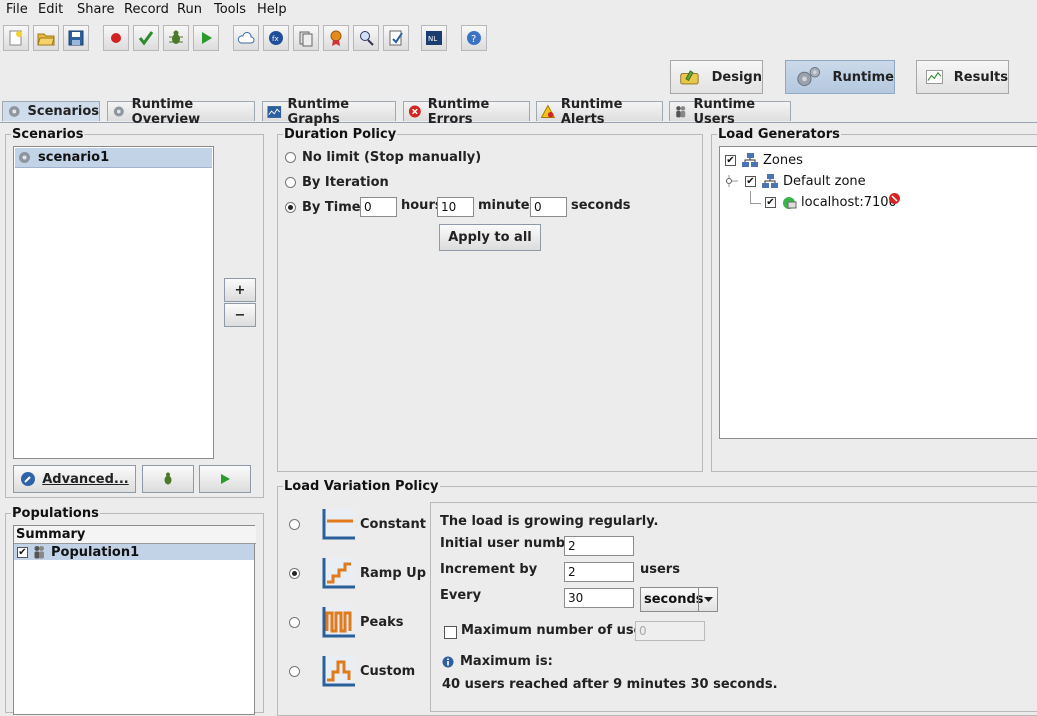 Image resolution: width=1037 pixels, height=716 pixels. What do you see at coordinates (730, 160) in the screenshot?
I see `zones-checkbox: ✔` at bounding box center [730, 160].